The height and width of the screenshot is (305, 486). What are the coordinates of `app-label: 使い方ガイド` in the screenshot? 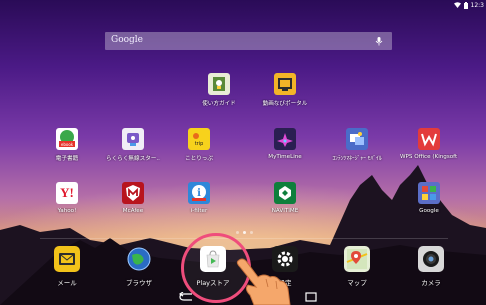 It's located at (219, 104).